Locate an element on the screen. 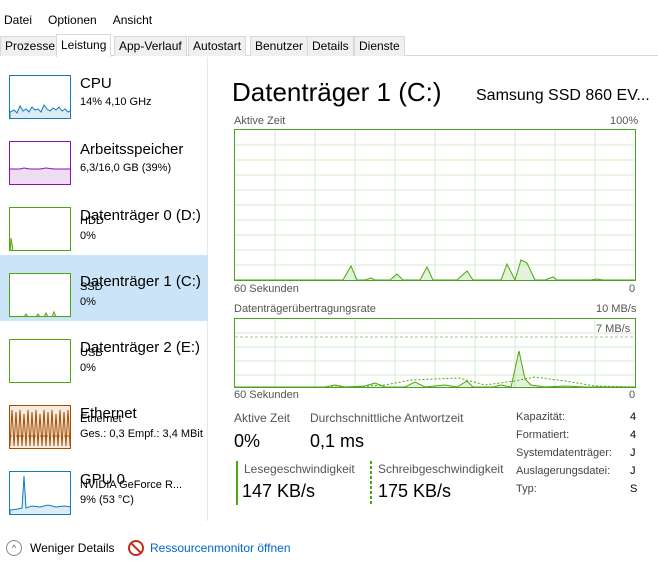 The width and height of the screenshot is (658, 571). prop-system-disk-value: J is located at coordinates (633, 453).